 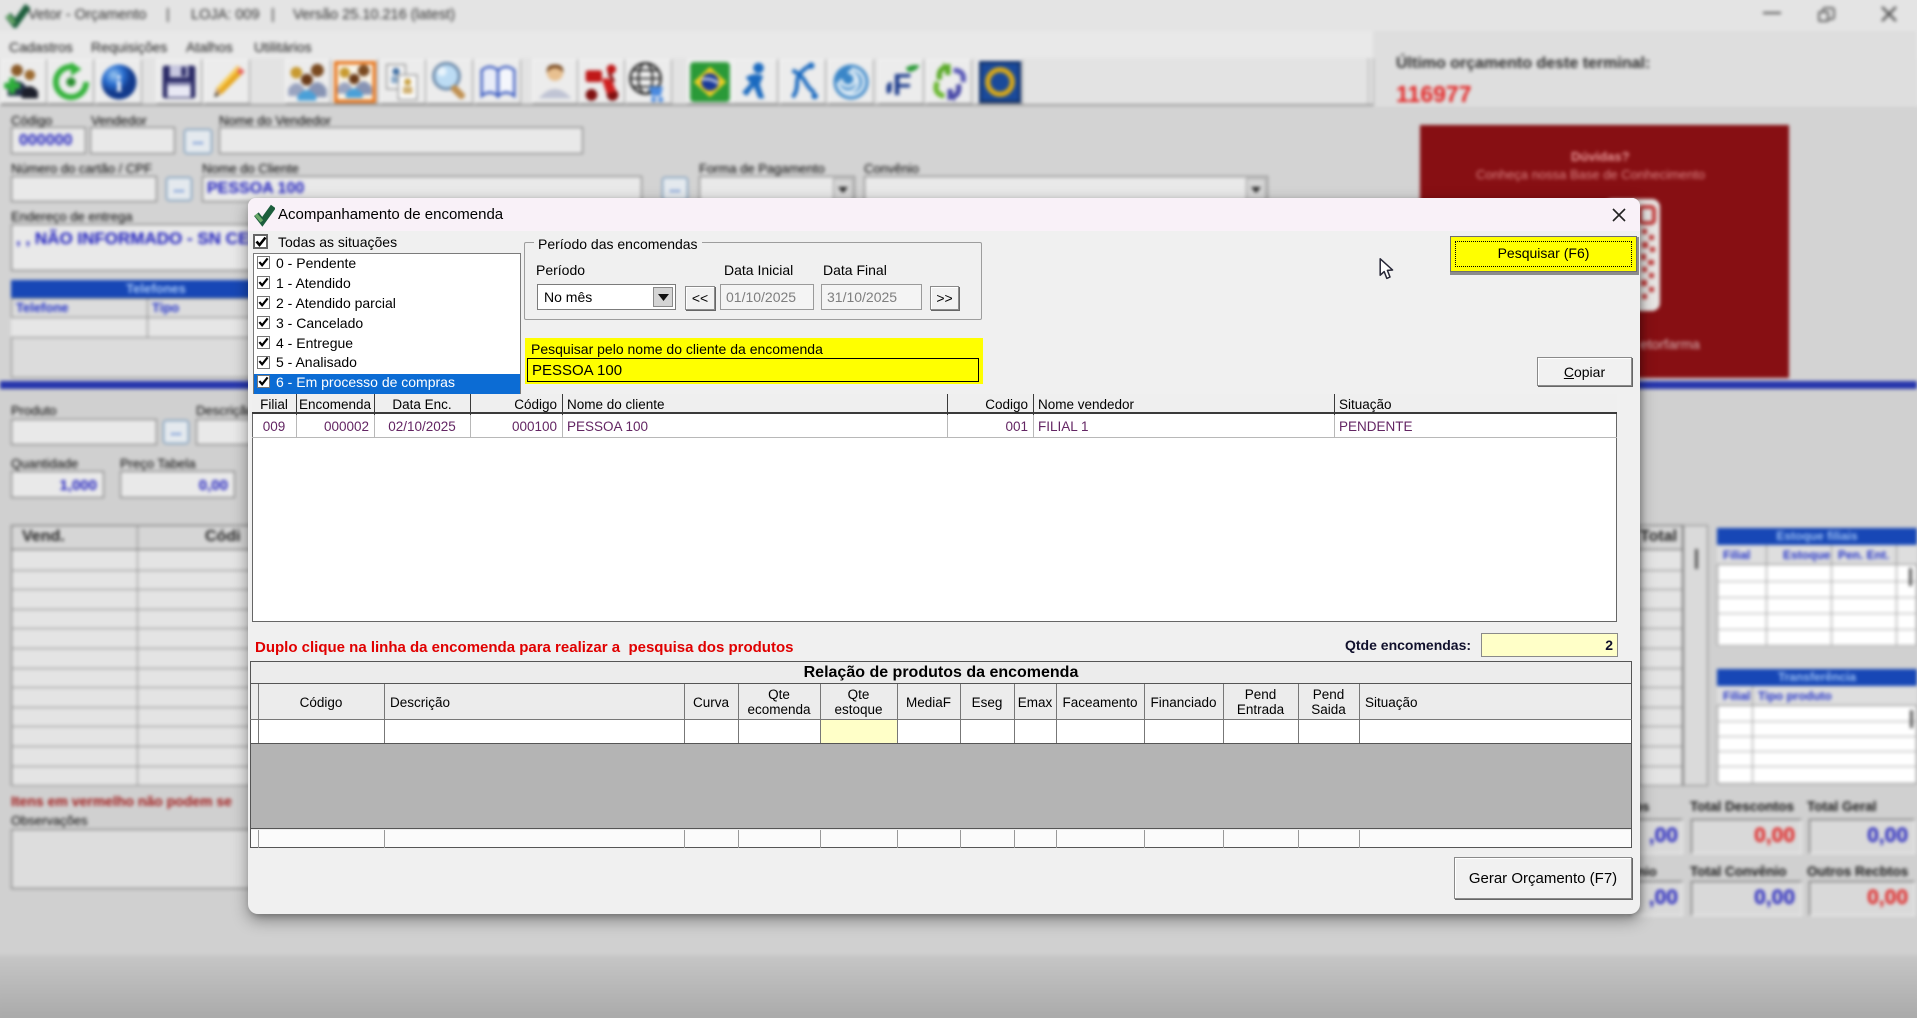 What do you see at coordinates (902, 85) in the screenshot?
I see `svg-text: F` at bounding box center [902, 85].